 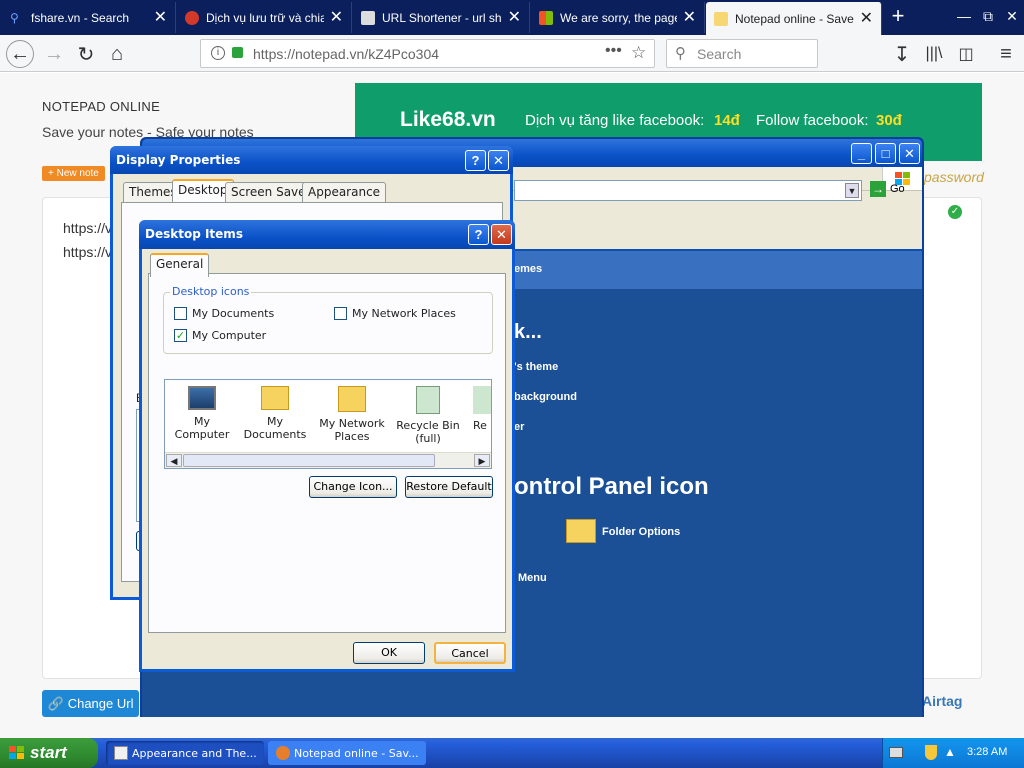 I want to click on dialog-title: Desktop Items, so click(x=194, y=234).